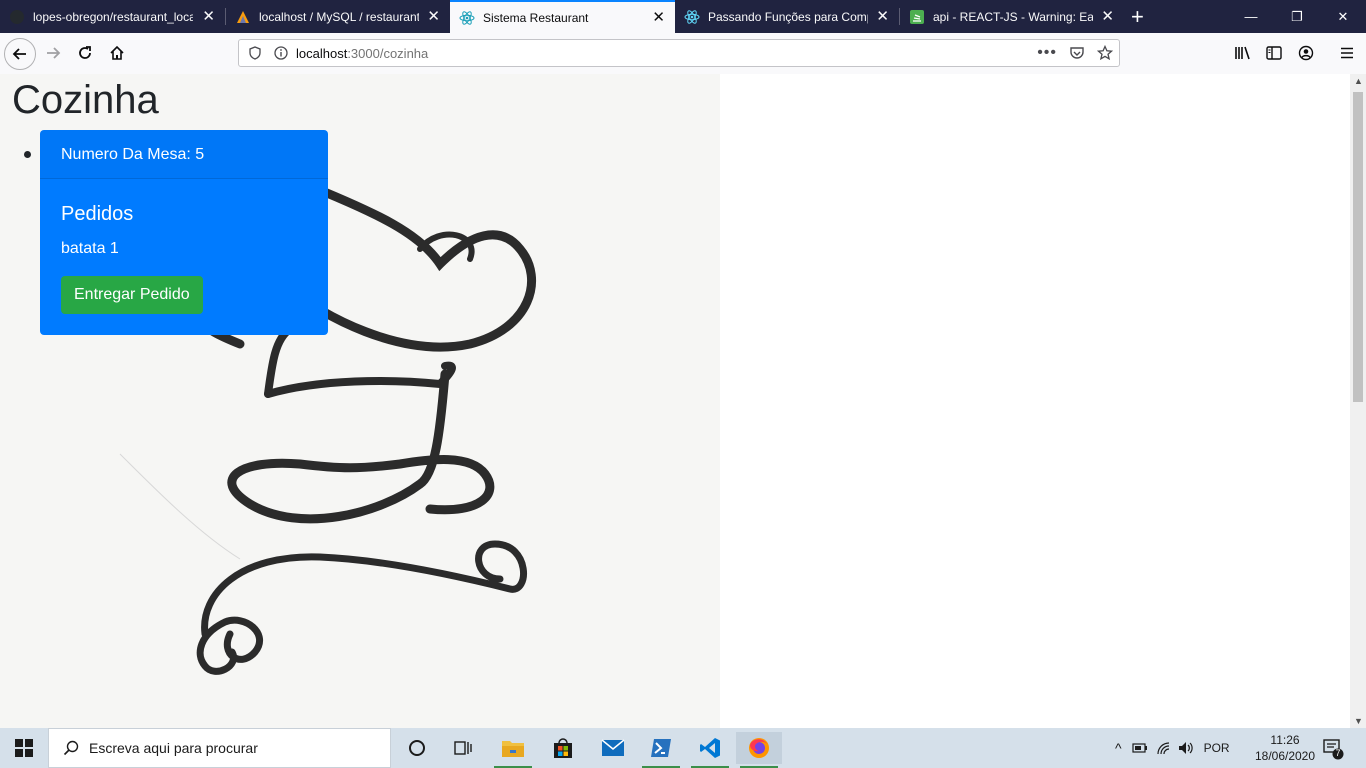 The width and height of the screenshot is (1366, 768). I want to click on volume-icon, so click(1186, 748).